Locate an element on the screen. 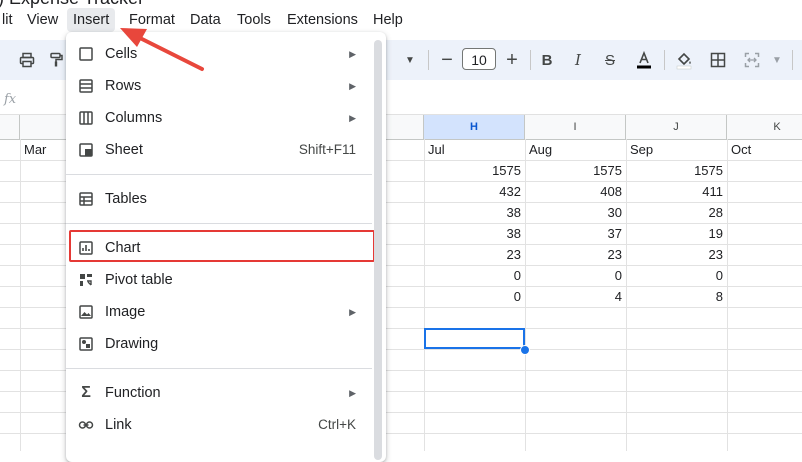 This screenshot has height=462, width=802. menu-extensions: Extensions is located at coordinates (322, 20).